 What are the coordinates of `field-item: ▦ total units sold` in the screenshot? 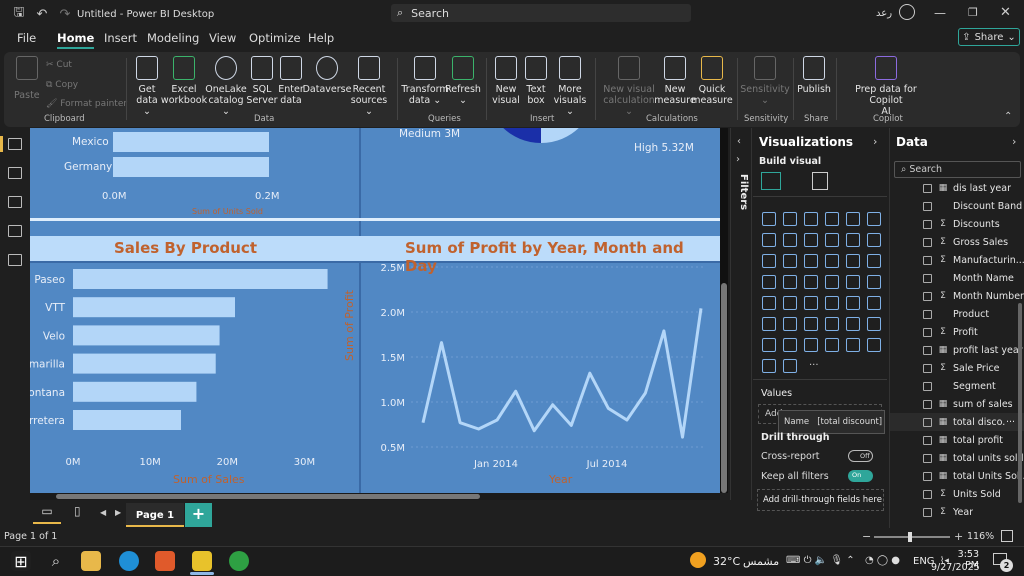 It's located at (957, 458).